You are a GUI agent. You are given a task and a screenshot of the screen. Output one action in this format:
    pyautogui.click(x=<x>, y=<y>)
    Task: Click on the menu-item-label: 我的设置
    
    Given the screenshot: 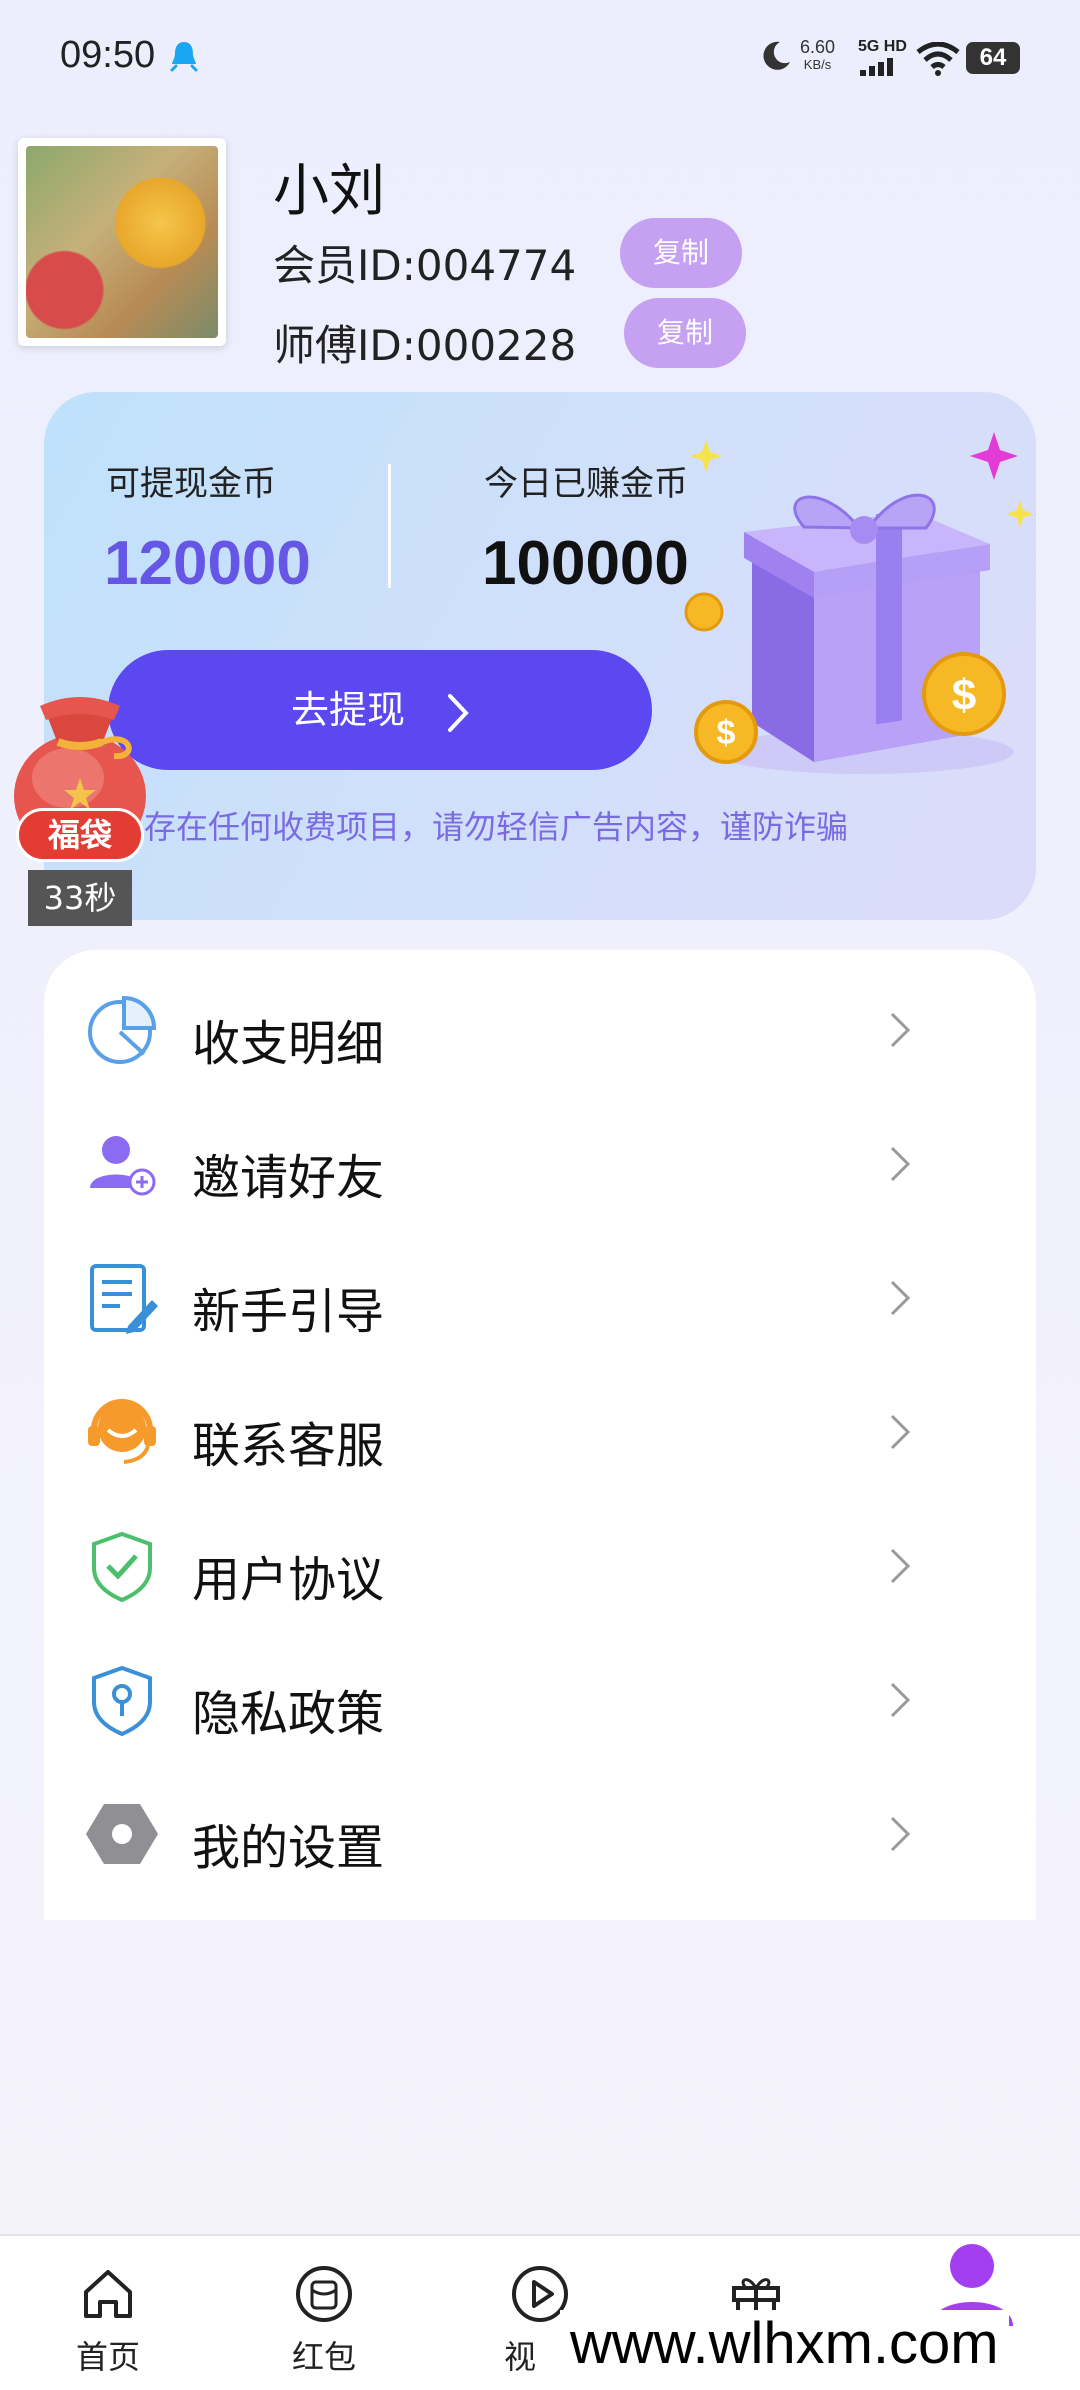 What is the action you would take?
    pyautogui.click(x=288, y=1848)
    